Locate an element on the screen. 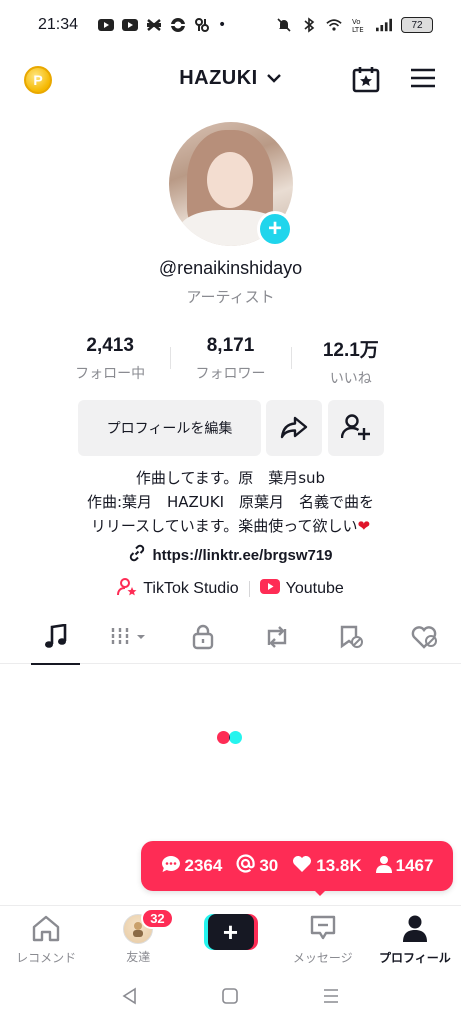 Image resolution: width=461 pixels, height=1024 pixels. share-profile-button is located at coordinates (294, 428).